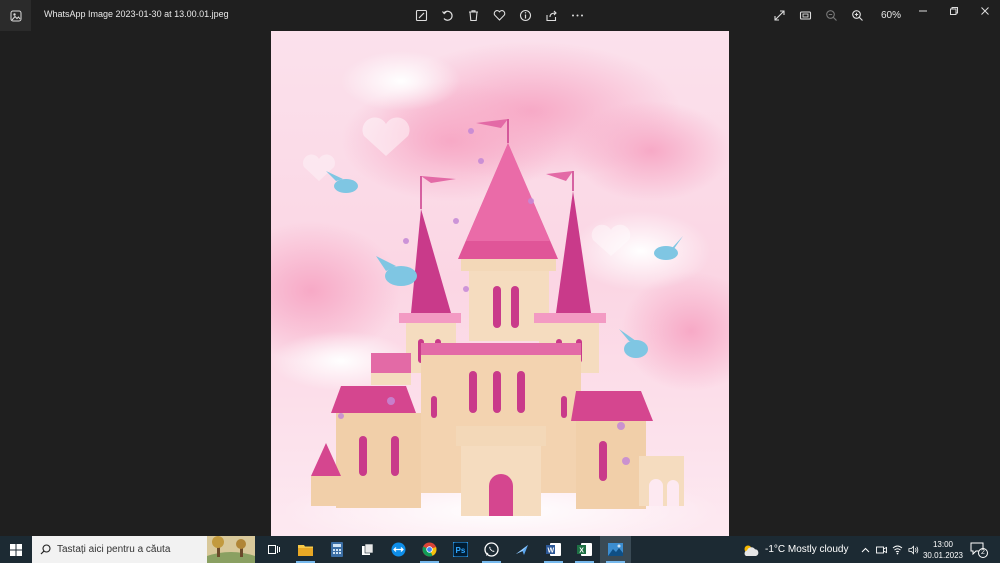 The width and height of the screenshot is (1000, 563). Describe the element at coordinates (522, 549) in the screenshot. I see `messenger-icon` at that location.